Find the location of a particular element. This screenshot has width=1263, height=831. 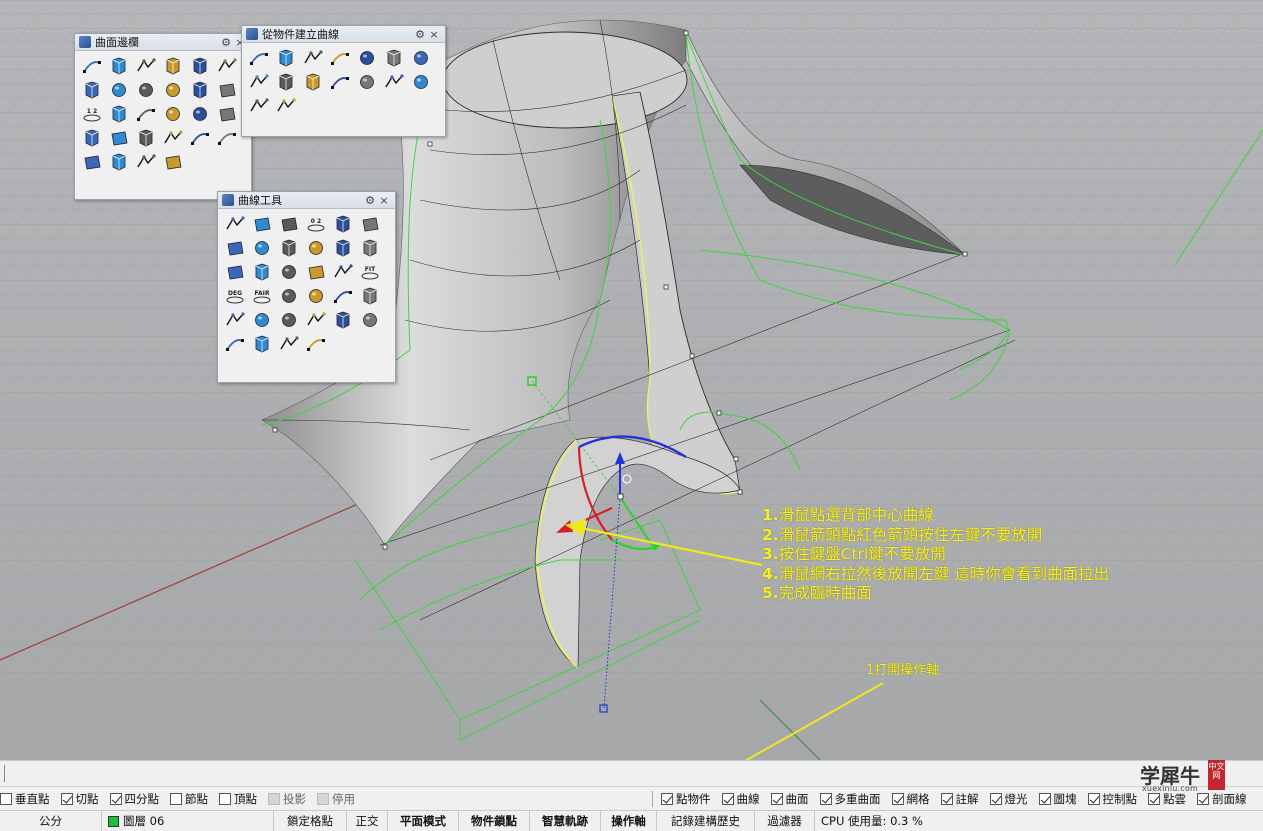

pull-icon is located at coordinates (340, 58).